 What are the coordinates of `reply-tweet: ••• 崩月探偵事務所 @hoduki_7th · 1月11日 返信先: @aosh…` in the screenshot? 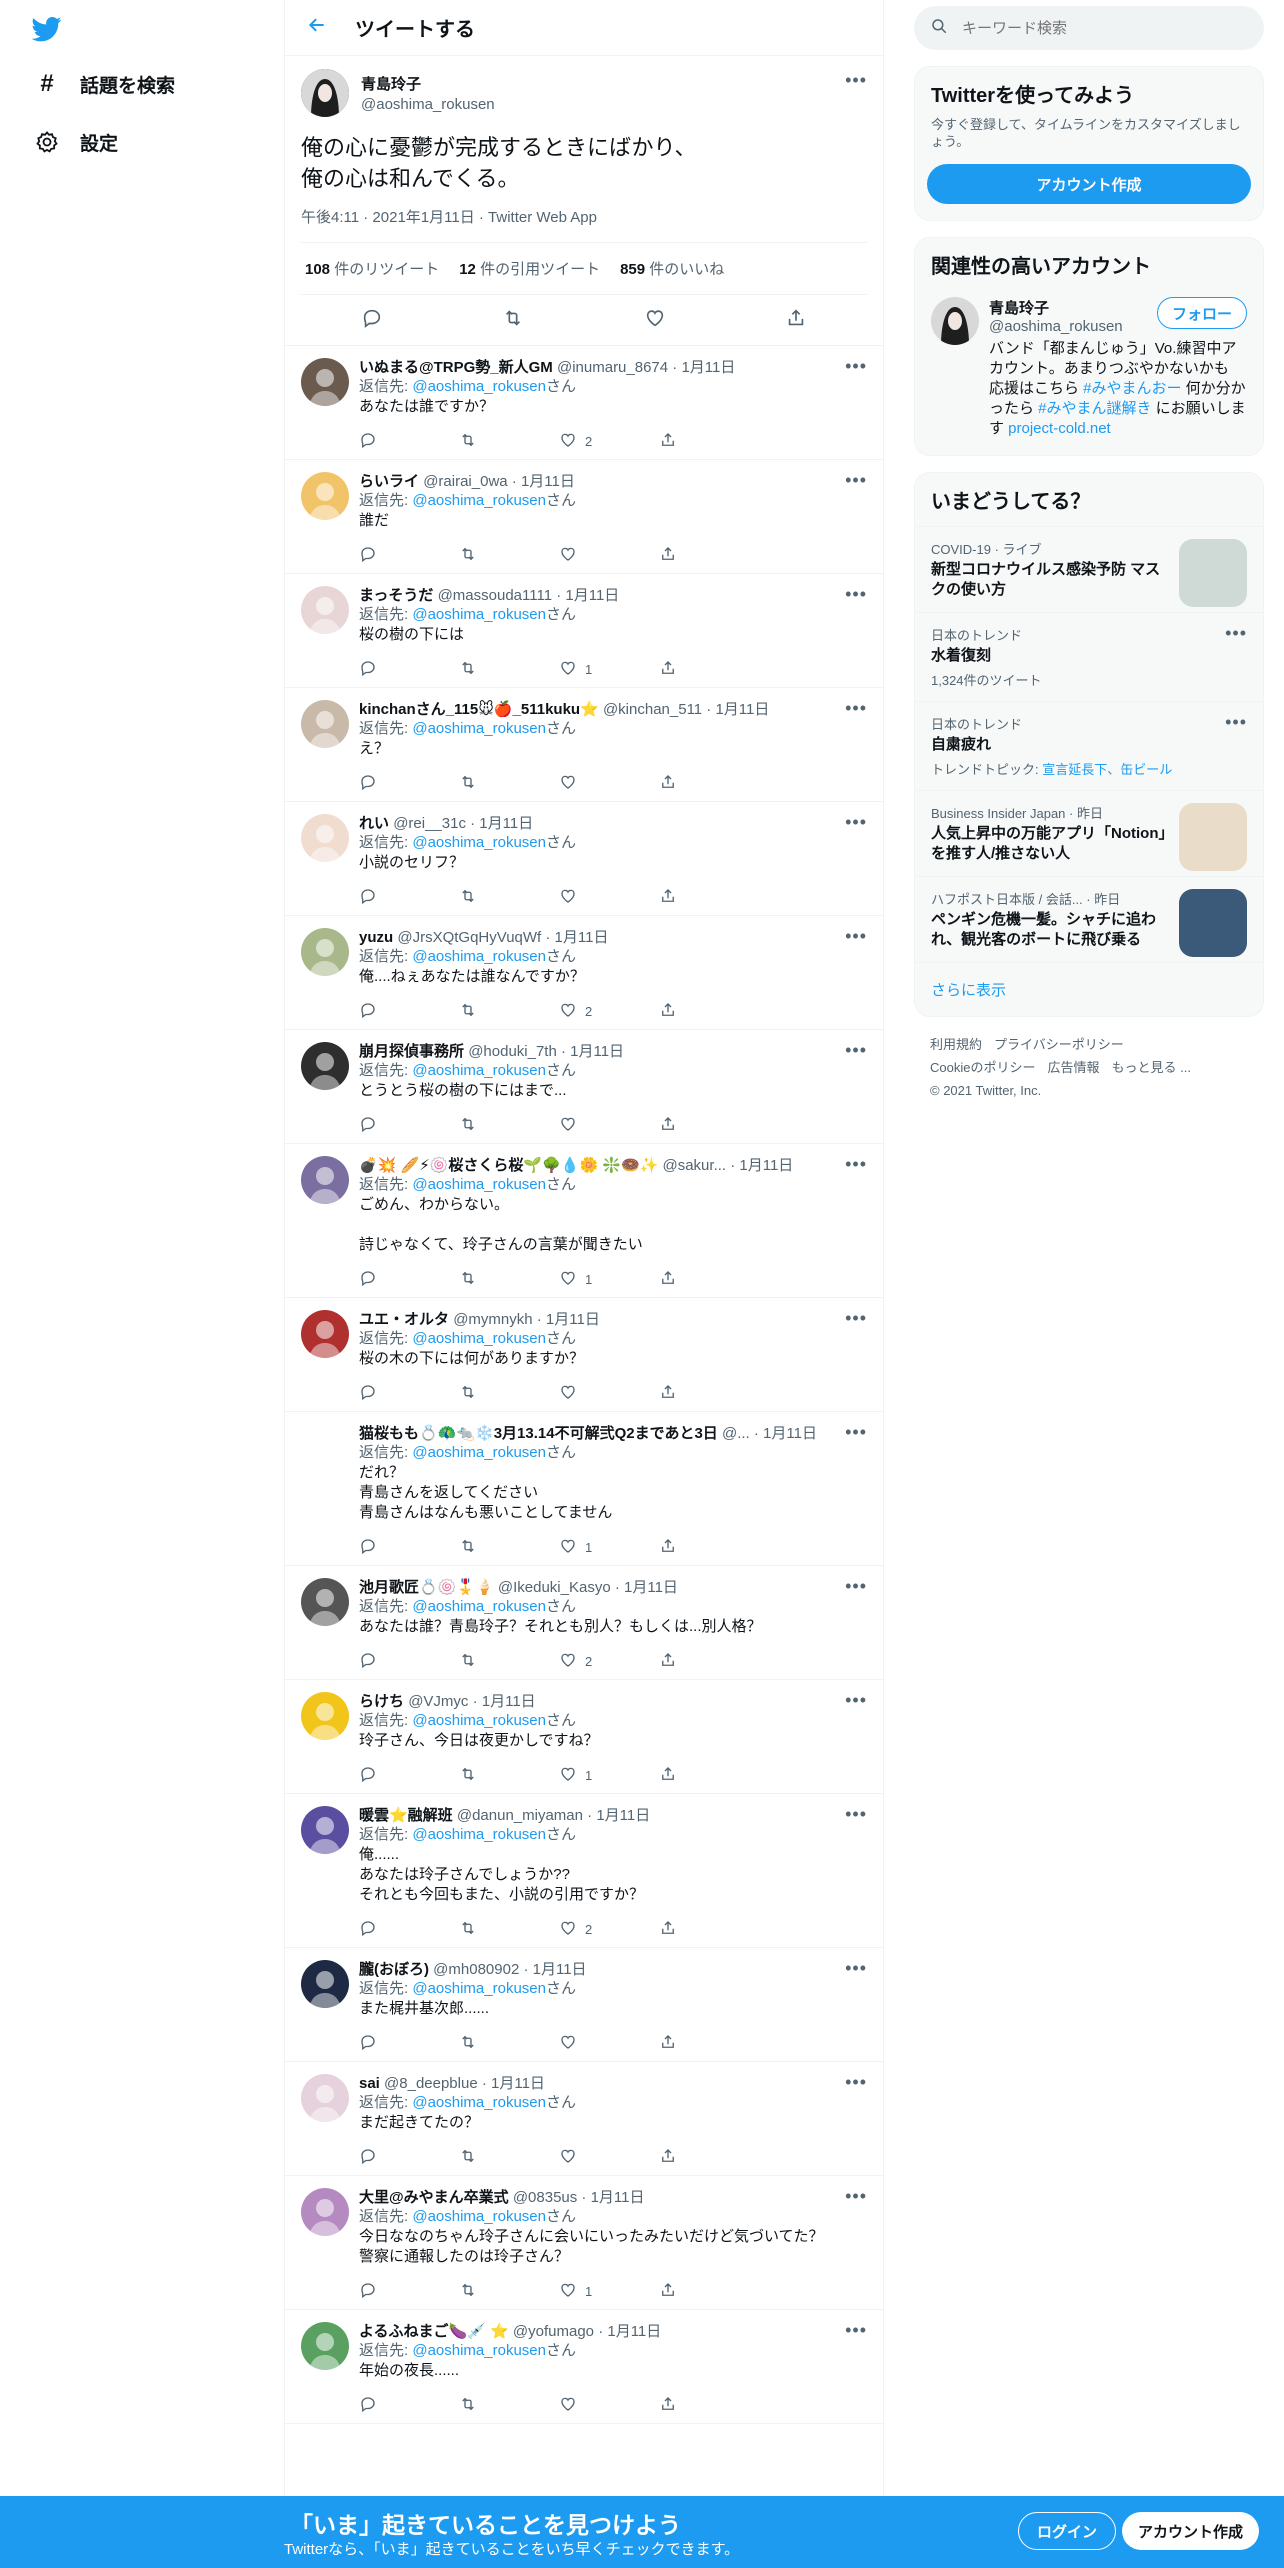 It's located at (584, 1087).